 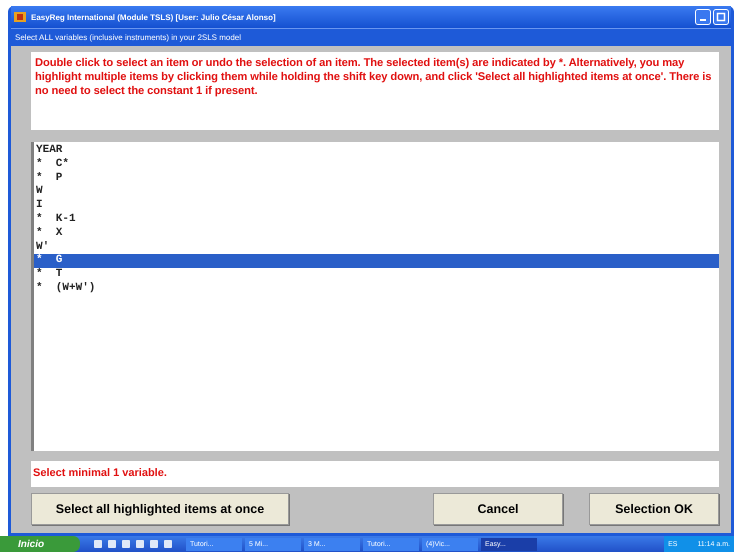 I want to click on list-item: W, so click(x=376, y=192).